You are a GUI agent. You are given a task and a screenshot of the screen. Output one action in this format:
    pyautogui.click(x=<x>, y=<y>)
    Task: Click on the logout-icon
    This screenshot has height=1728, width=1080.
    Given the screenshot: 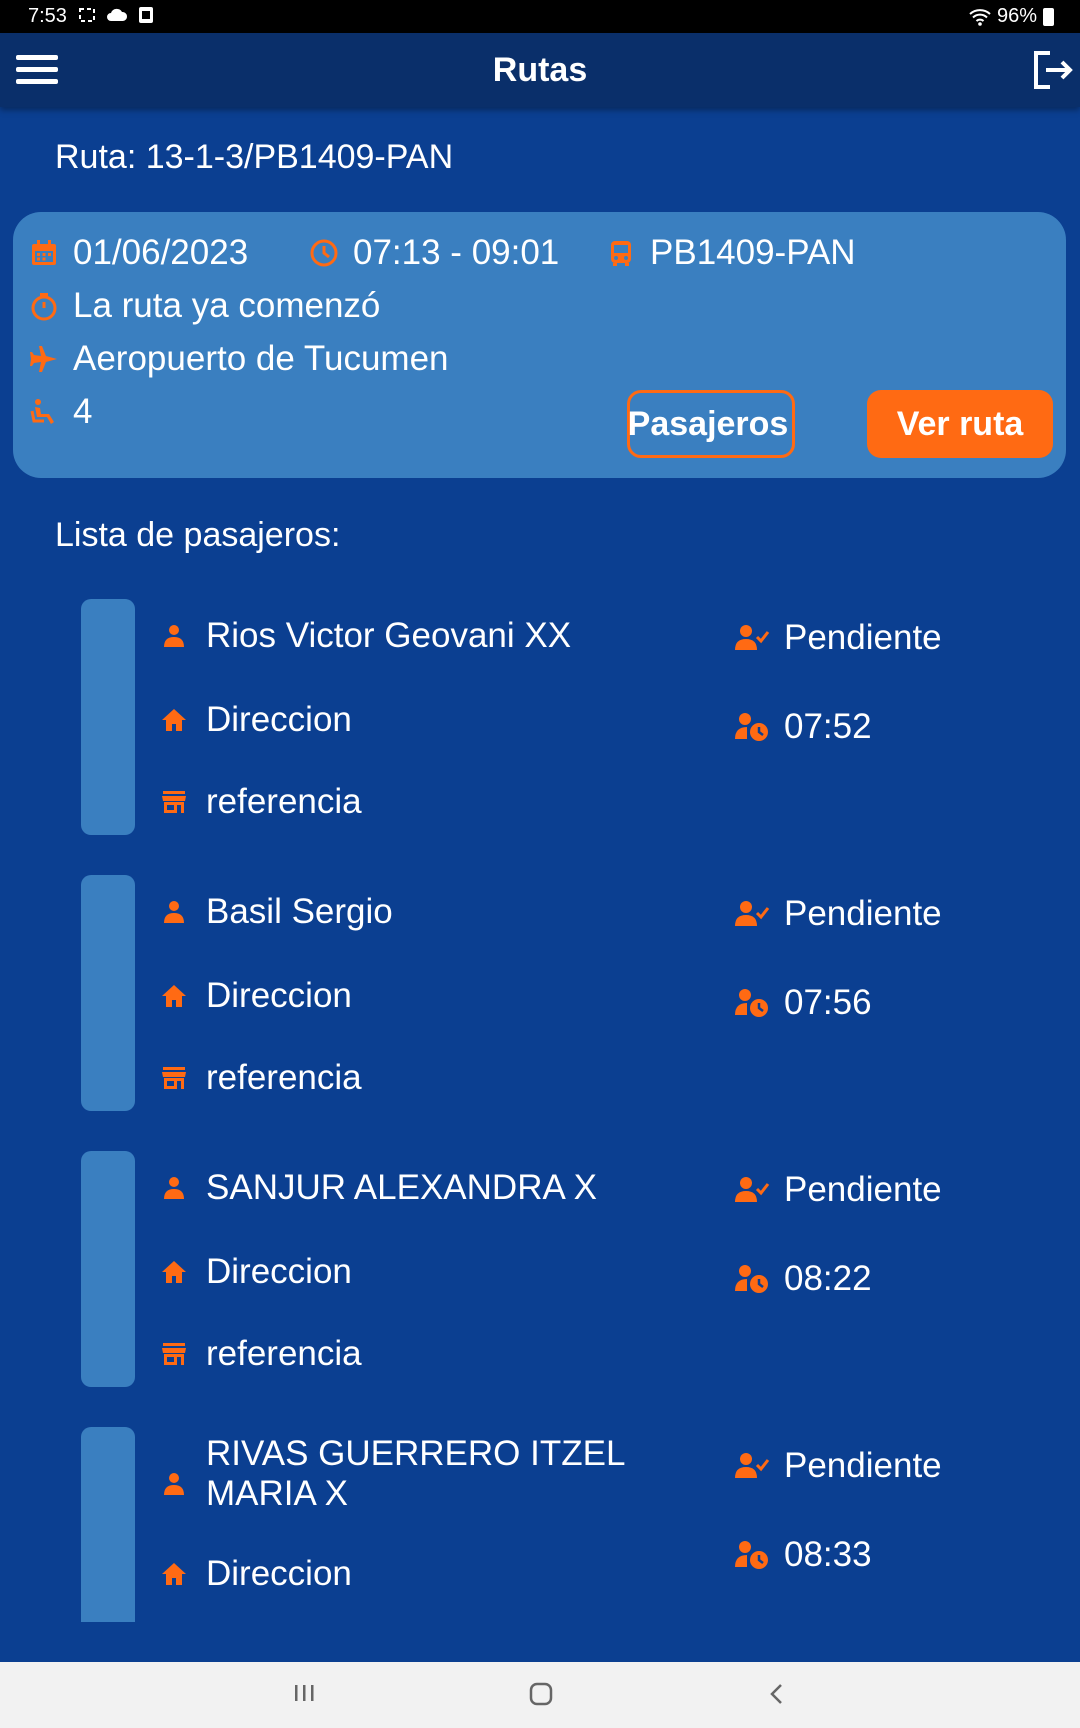 What is the action you would take?
    pyautogui.click(x=1051, y=70)
    